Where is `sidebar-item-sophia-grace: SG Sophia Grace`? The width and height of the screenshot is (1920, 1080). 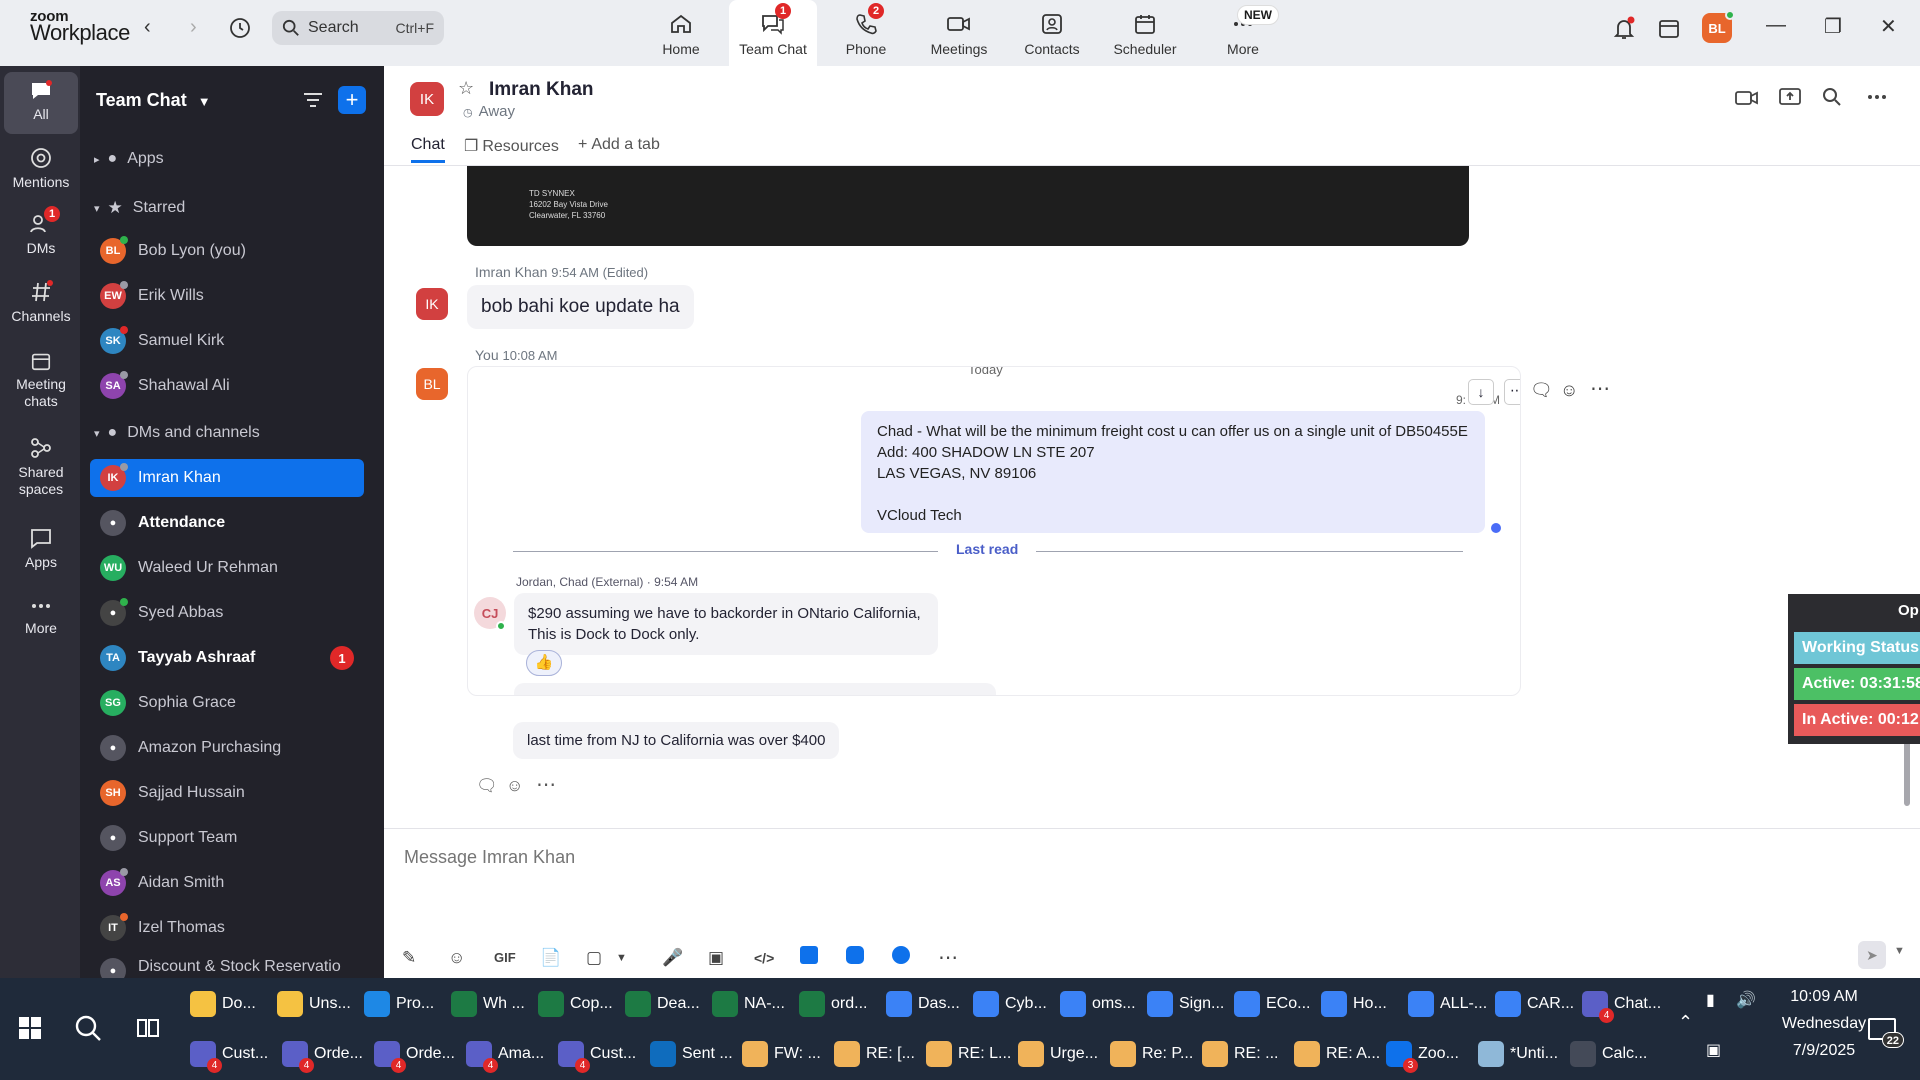 sidebar-item-sophia-grace: SG Sophia Grace is located at coordinates (227, 703).